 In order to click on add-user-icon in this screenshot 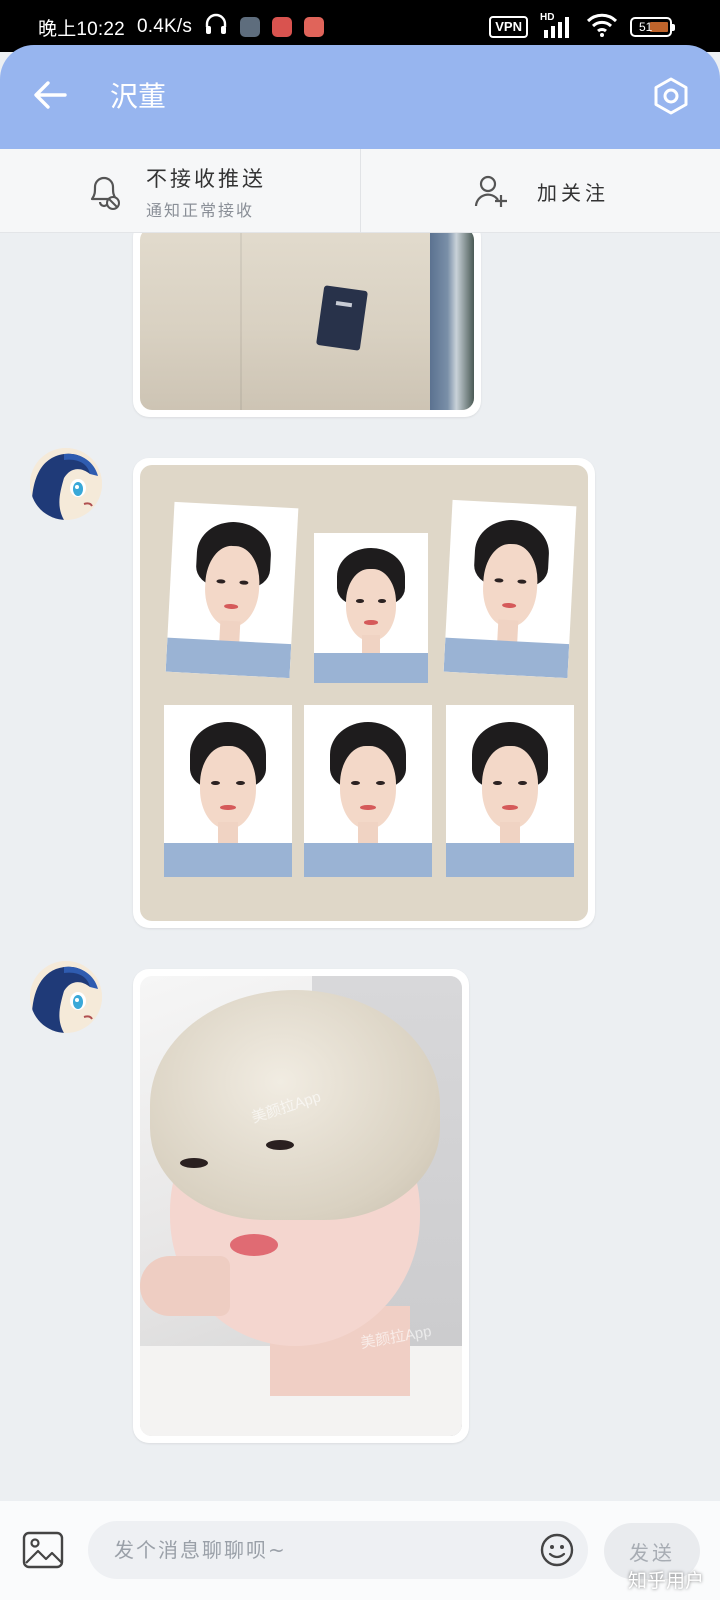, I will do `click(491, 191)`.